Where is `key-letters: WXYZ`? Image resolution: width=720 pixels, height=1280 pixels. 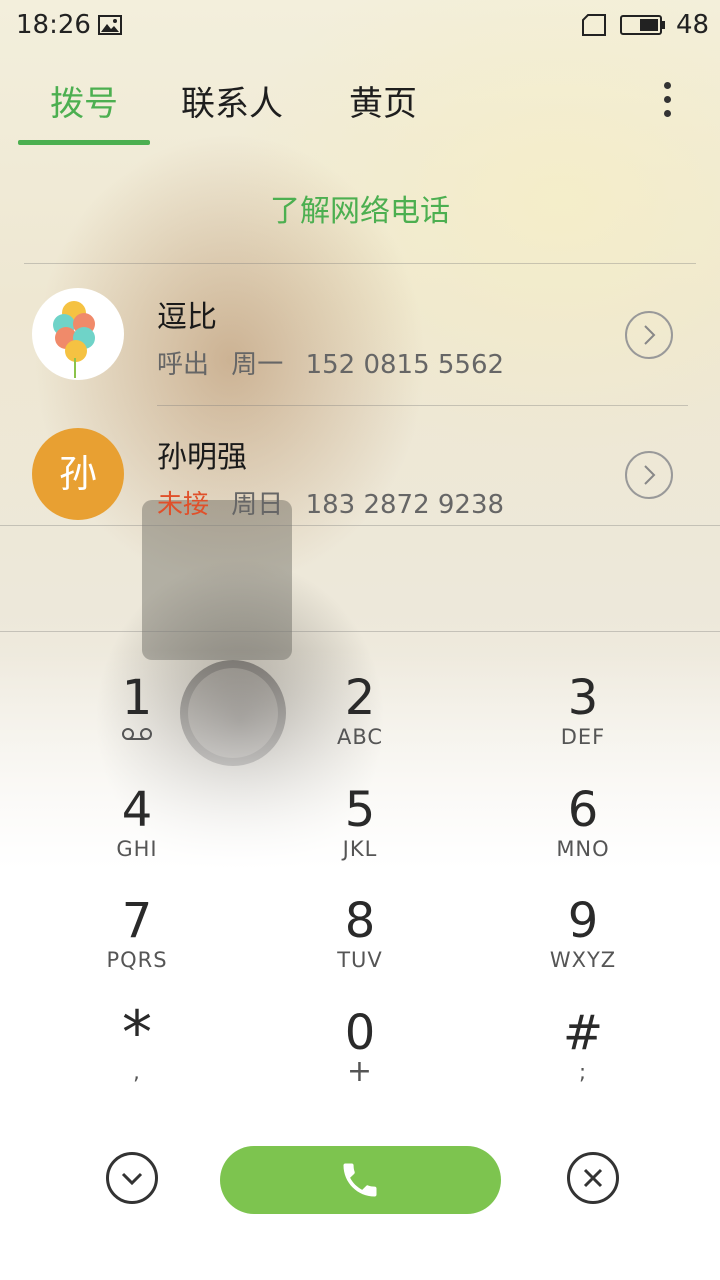
key-letters: WXYZ is located at coordinates (583, 960).